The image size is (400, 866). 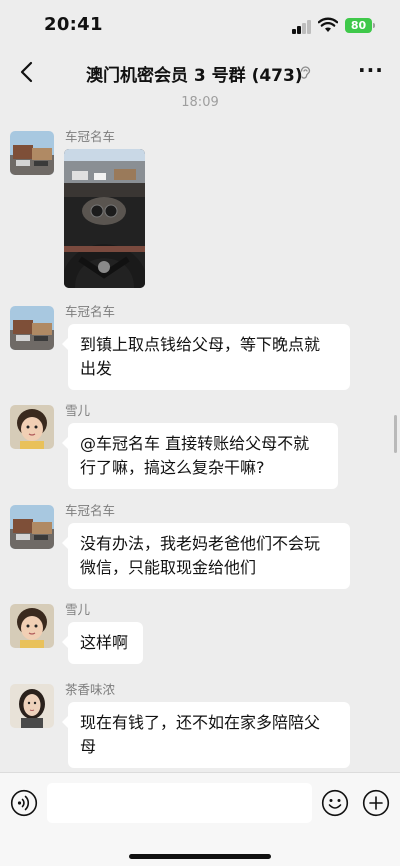 I want to click on battery-tip, so click(x=374, y=25).